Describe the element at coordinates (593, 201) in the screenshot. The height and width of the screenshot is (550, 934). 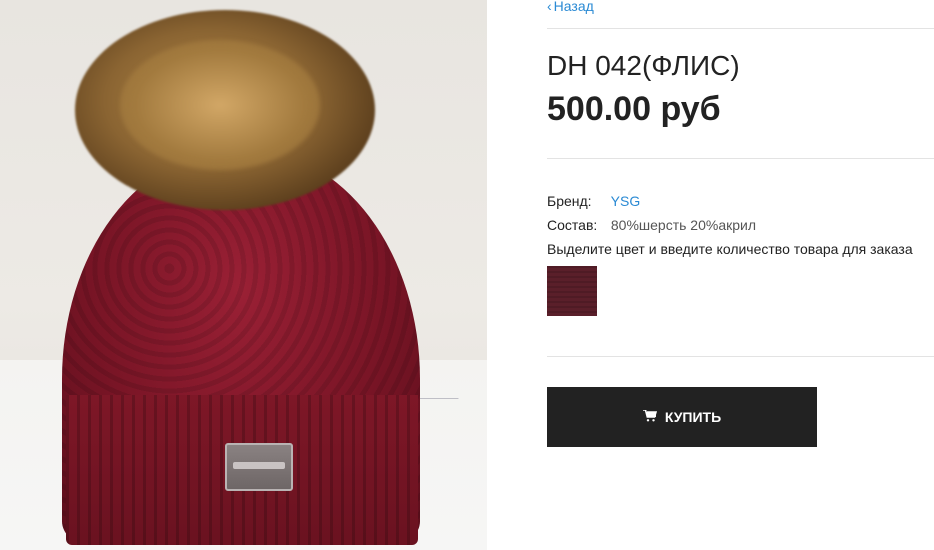
I see `brand-row: Бренд: YSG` at that location.